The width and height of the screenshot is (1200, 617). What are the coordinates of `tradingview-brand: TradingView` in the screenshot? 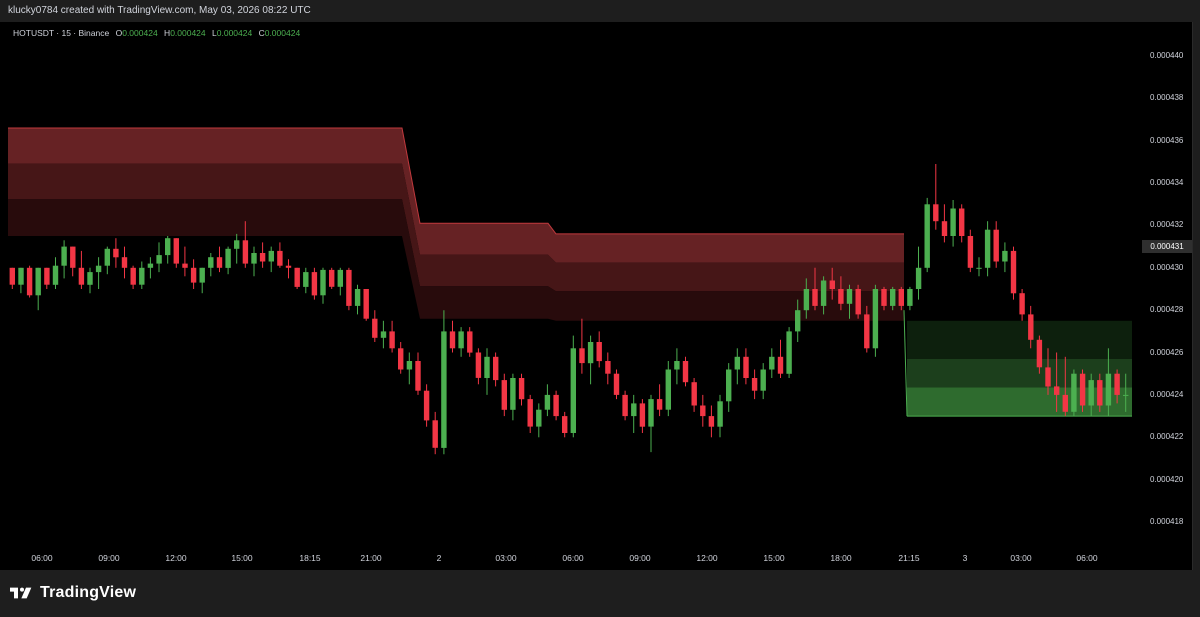 It's located at (73, 593).